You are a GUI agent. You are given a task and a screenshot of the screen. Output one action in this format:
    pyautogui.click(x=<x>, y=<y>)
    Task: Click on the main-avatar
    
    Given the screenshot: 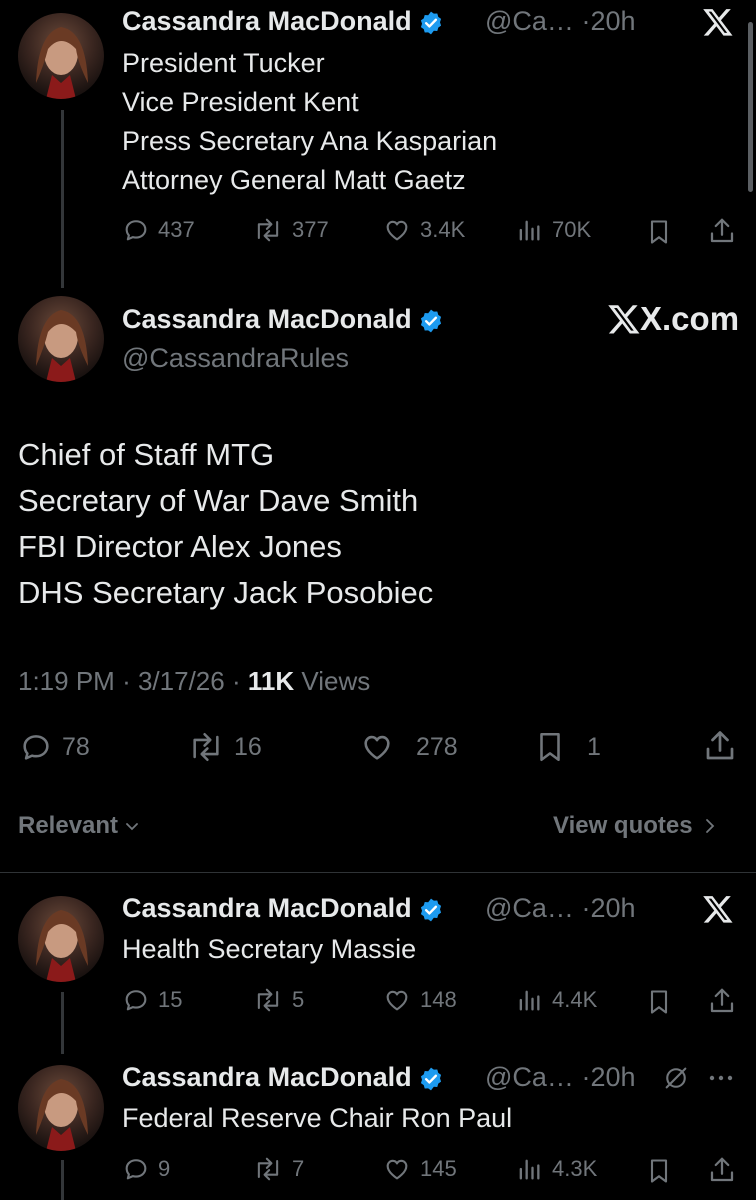 What is the action you would take?
    pyautogui.click(x=61, y=339)
    